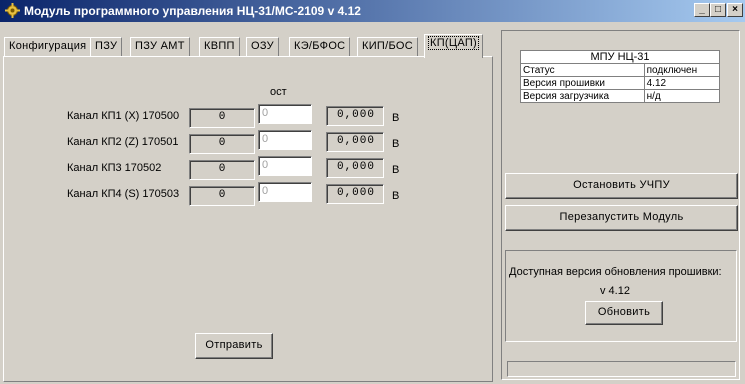 The height and width of the screenshot is (384, 745). Describe the element at coordinates (582, 83) in the screenshot. I see `info-key: Версия прошивки` at that location.